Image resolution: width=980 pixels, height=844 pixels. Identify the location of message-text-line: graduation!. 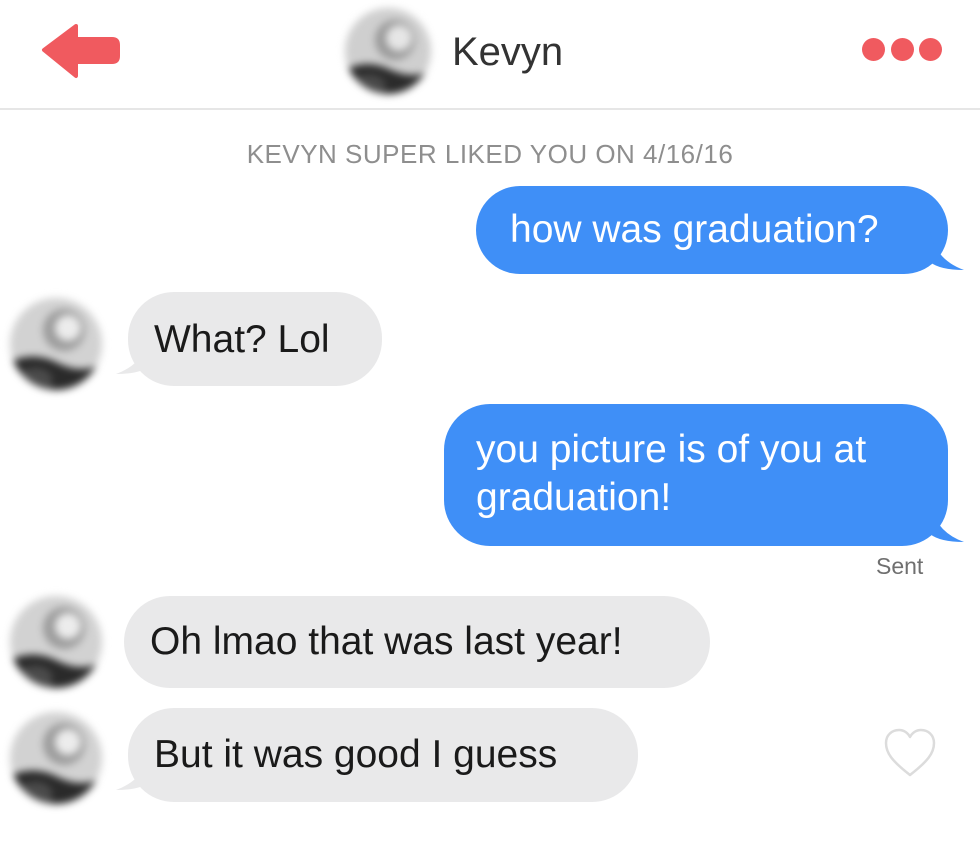
(574, 497).